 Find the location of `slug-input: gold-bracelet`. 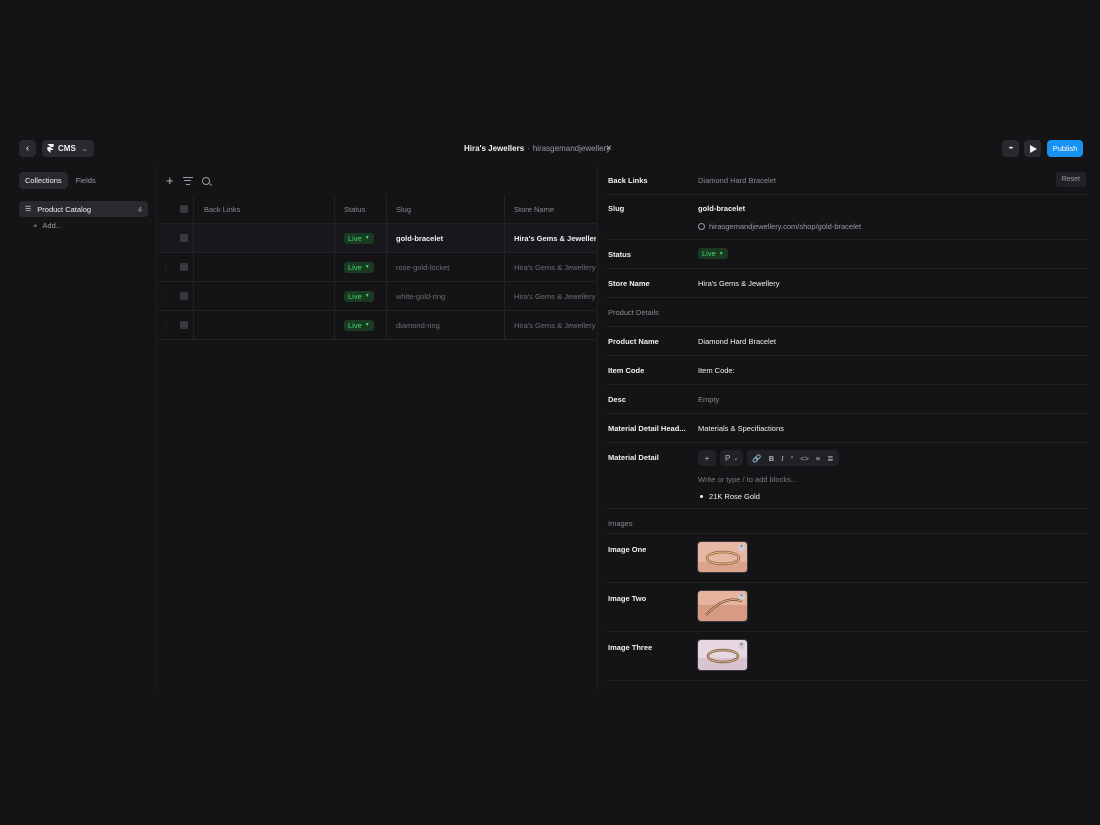

slug-input: gold-bracelet is located at coordinates (721, 208).